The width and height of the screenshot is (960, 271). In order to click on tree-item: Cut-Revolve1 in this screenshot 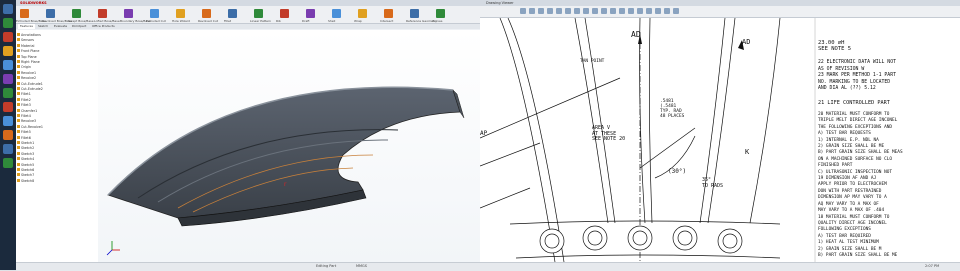, I will do `click(30, 126)`.